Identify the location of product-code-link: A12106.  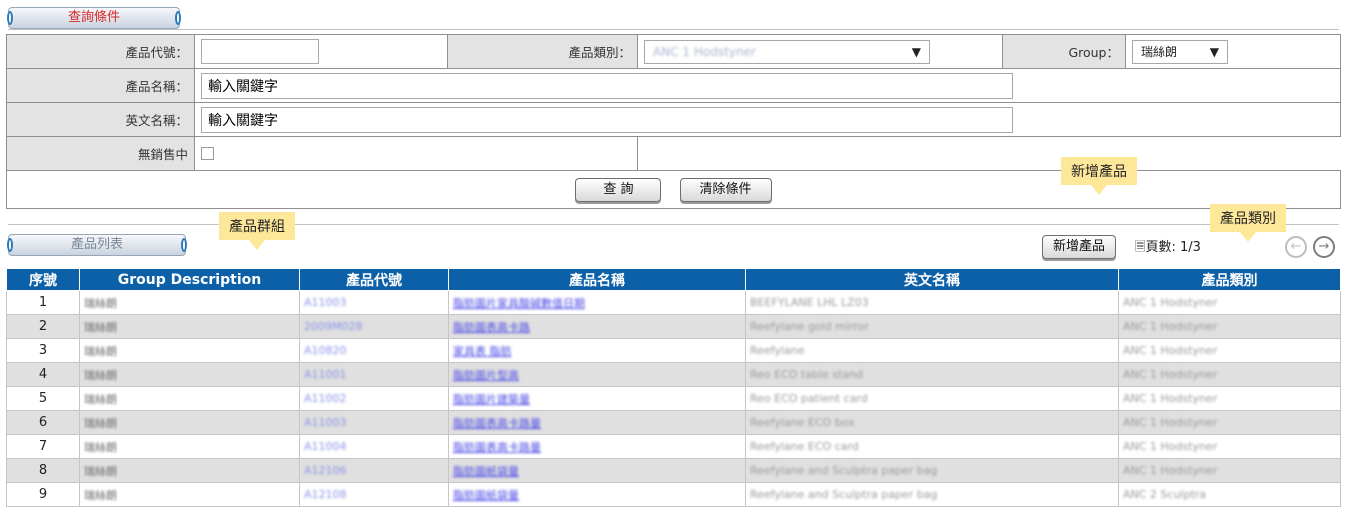
(325, 470).